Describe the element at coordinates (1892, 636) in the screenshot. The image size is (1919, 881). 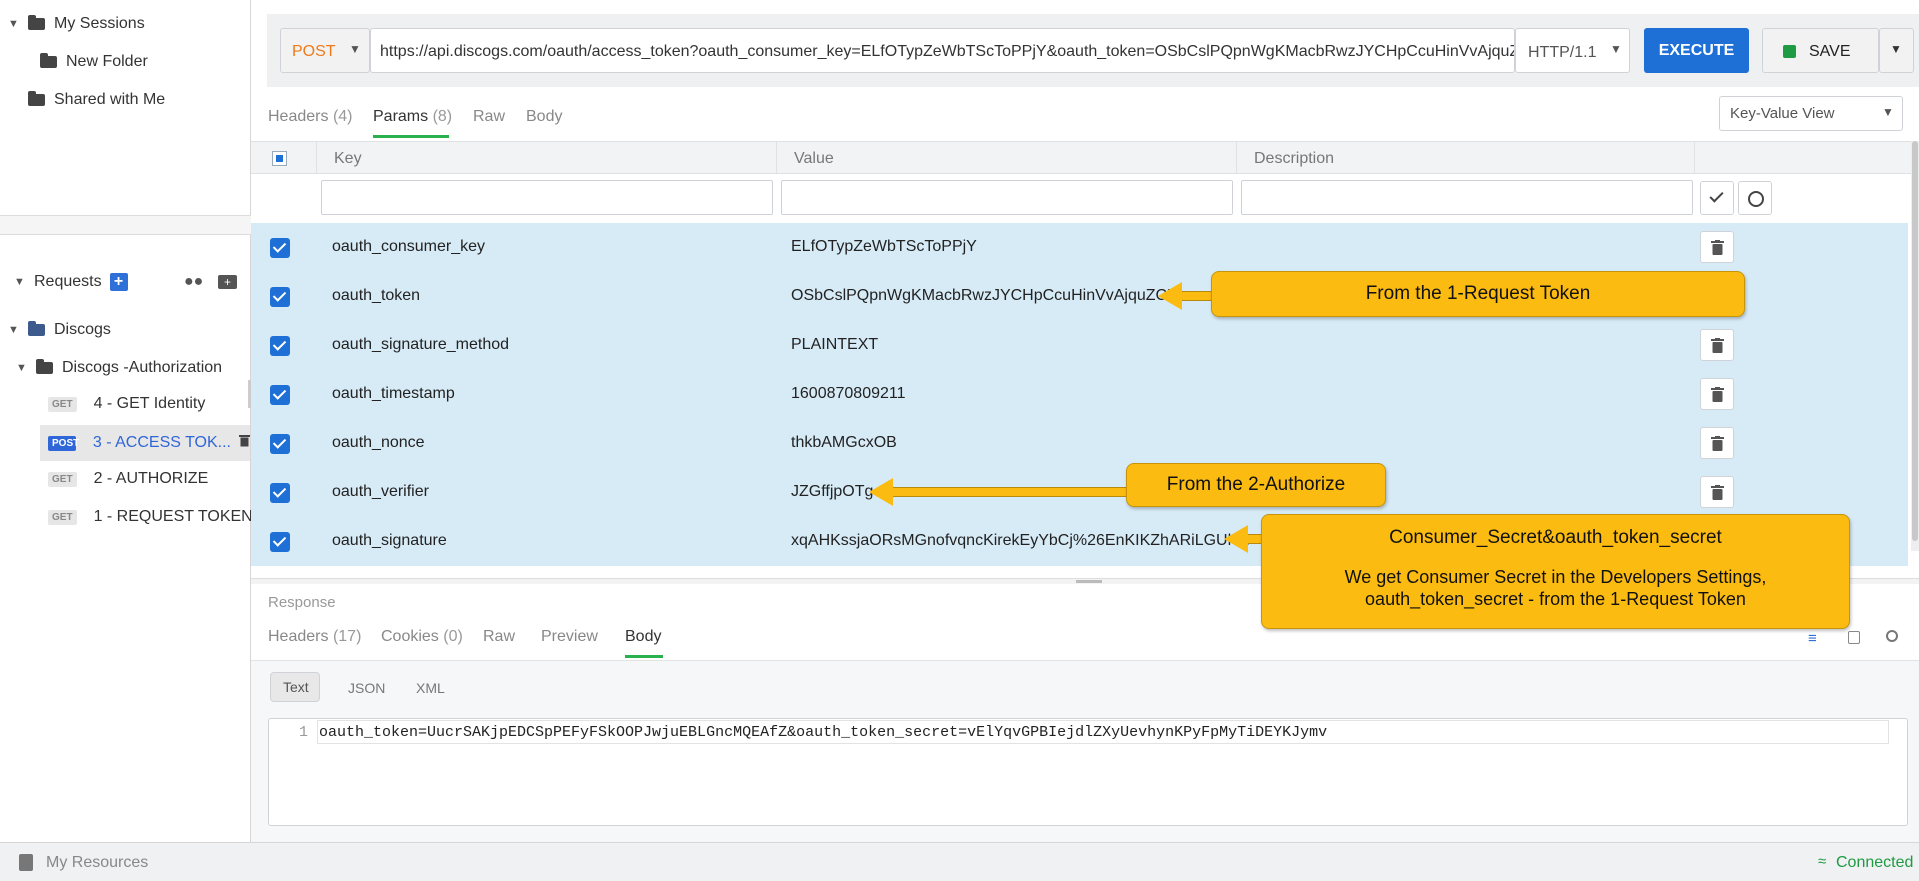
I see `search-icon` at that location.